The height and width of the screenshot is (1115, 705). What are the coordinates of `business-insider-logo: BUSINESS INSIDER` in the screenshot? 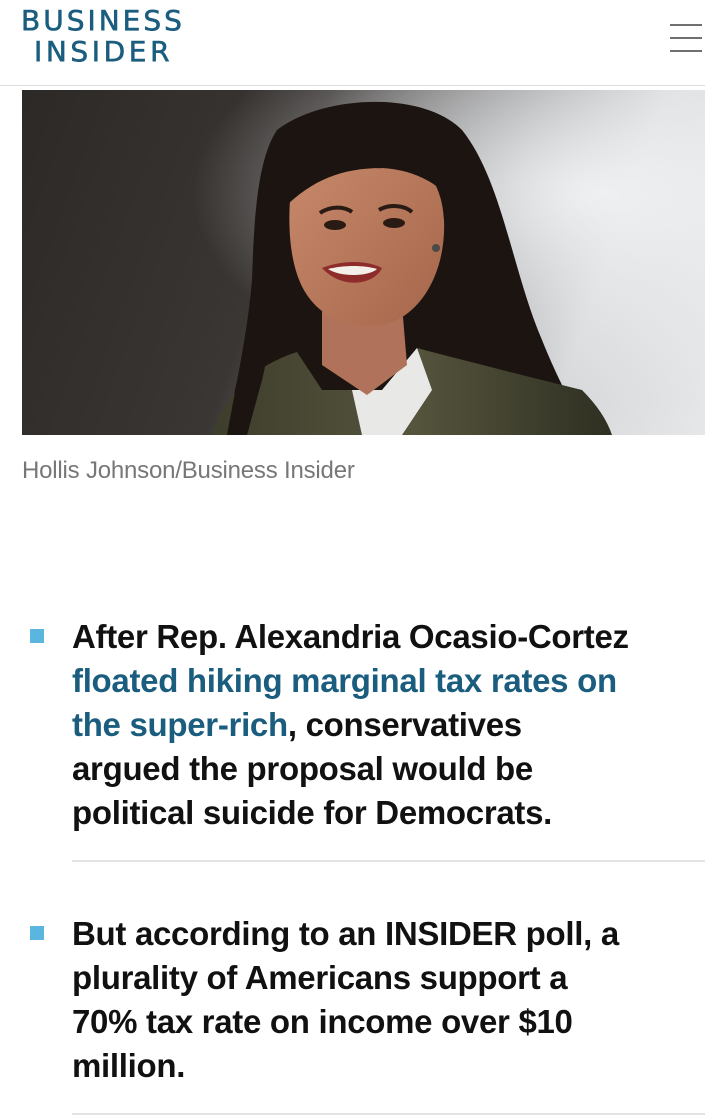 It's located at (103, 36).